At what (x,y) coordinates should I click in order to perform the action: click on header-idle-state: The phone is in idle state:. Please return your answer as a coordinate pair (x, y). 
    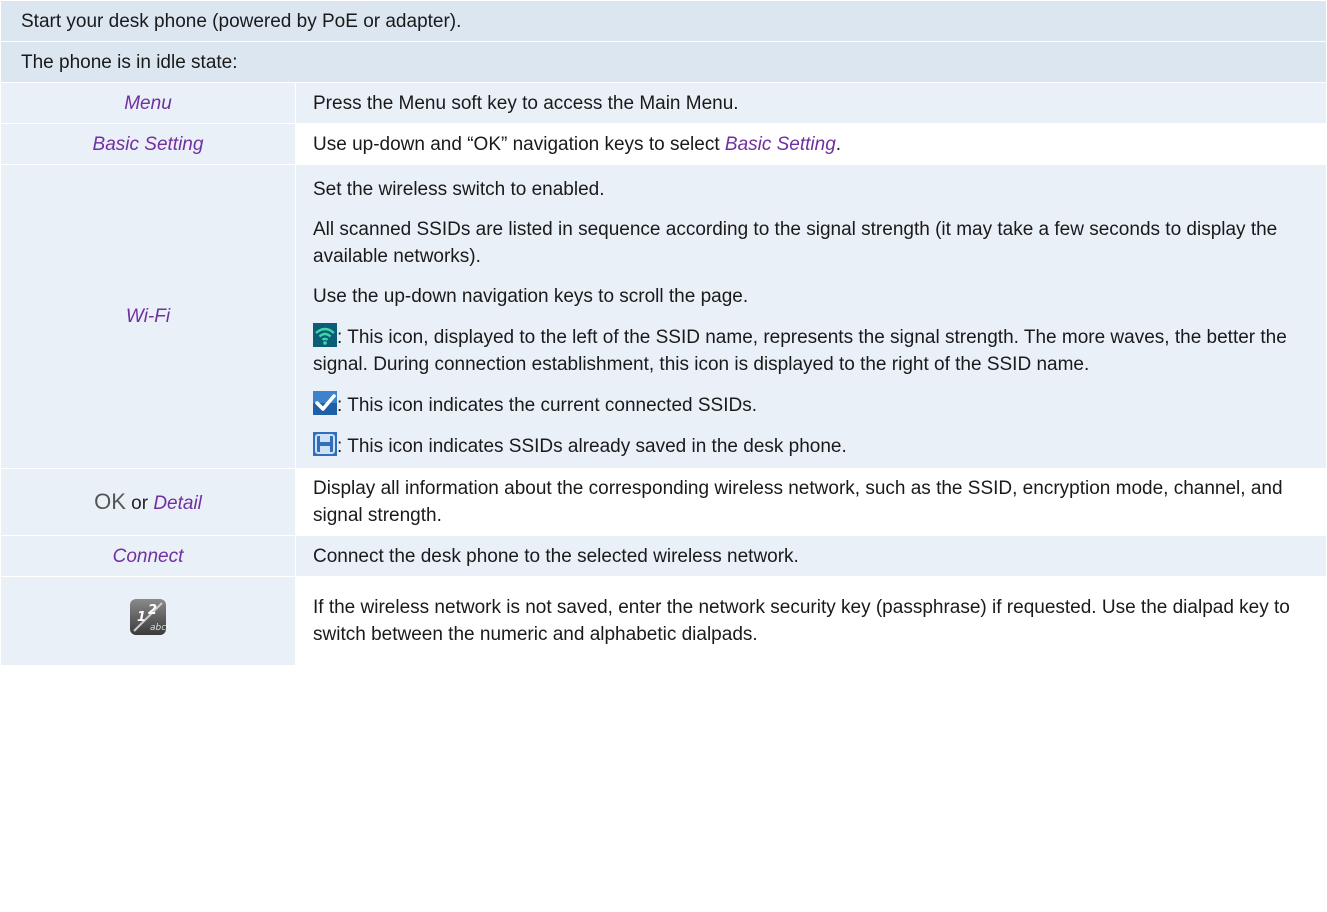
    Looking at the image, I should click on (663, 62).